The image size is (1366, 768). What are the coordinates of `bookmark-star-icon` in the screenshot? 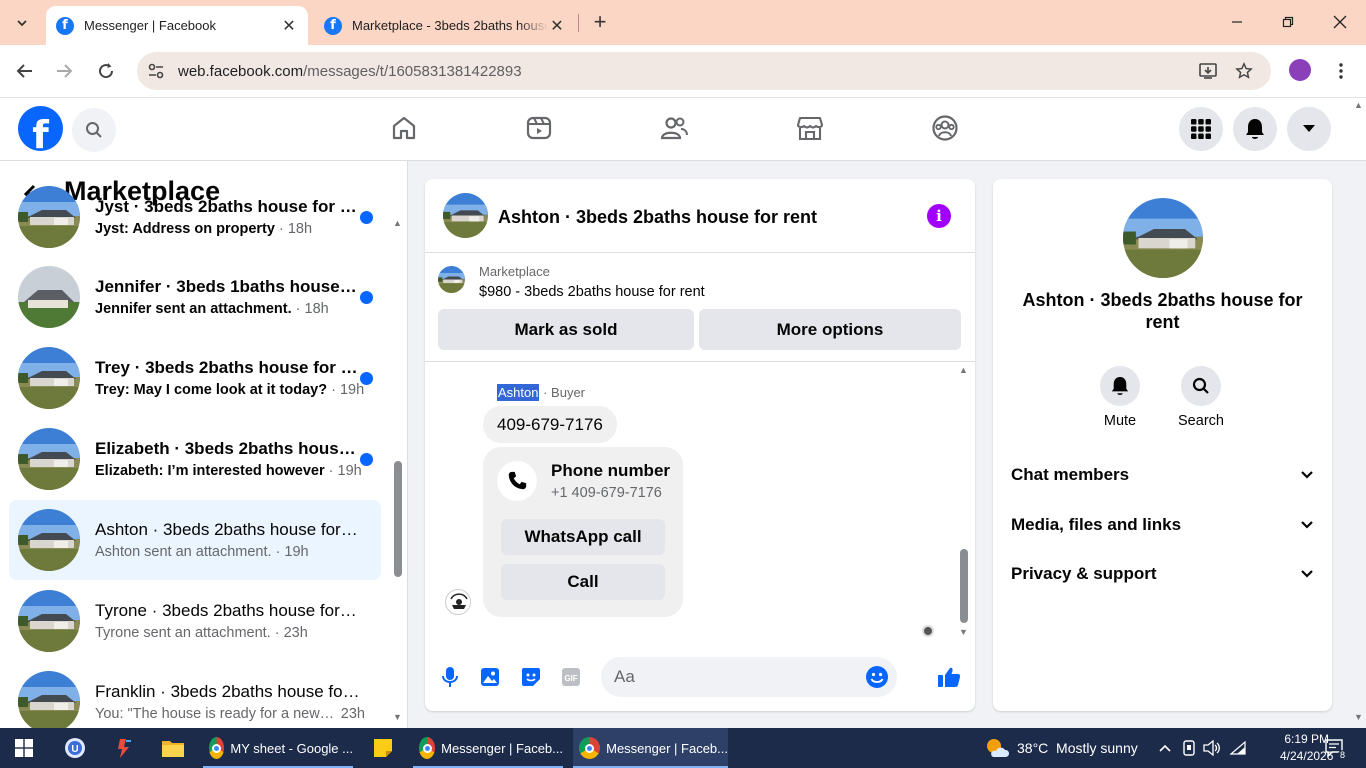 It's located at (1244, 71).